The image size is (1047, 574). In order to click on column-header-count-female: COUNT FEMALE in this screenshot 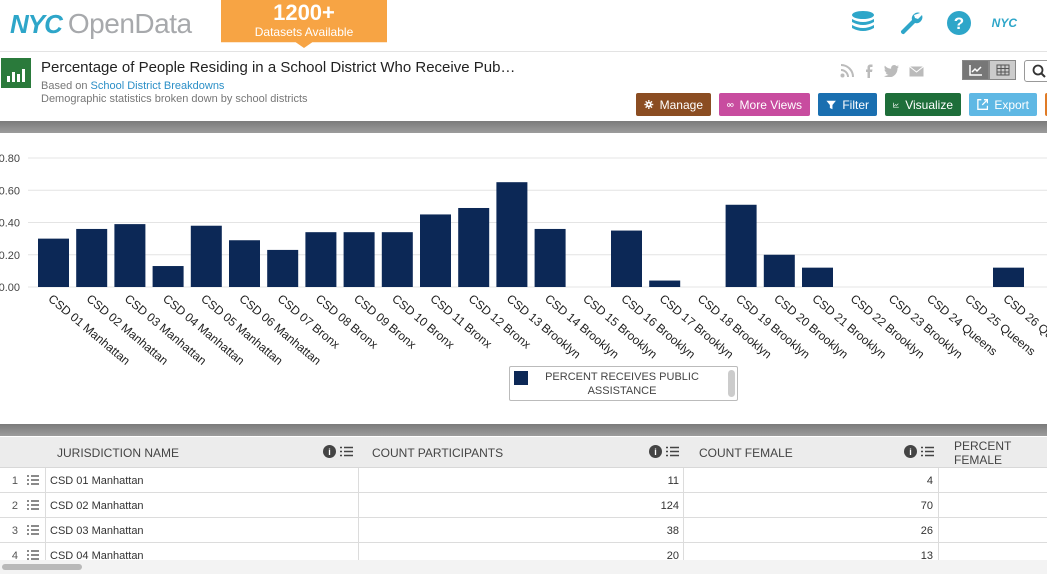, I will do `click(746, 452)`.